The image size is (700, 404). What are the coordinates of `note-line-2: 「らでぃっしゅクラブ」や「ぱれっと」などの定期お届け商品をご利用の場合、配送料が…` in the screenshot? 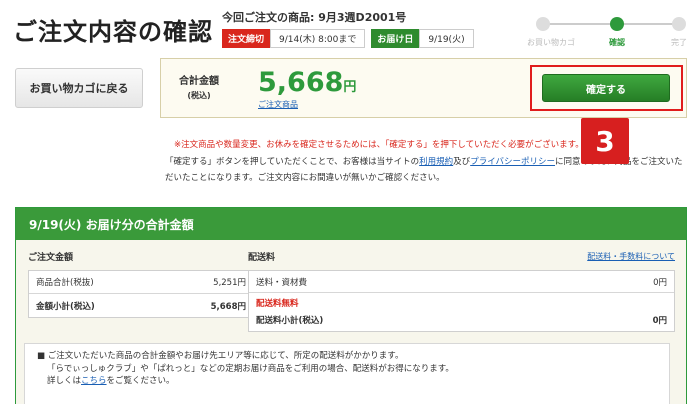 It's located at (250, 368).